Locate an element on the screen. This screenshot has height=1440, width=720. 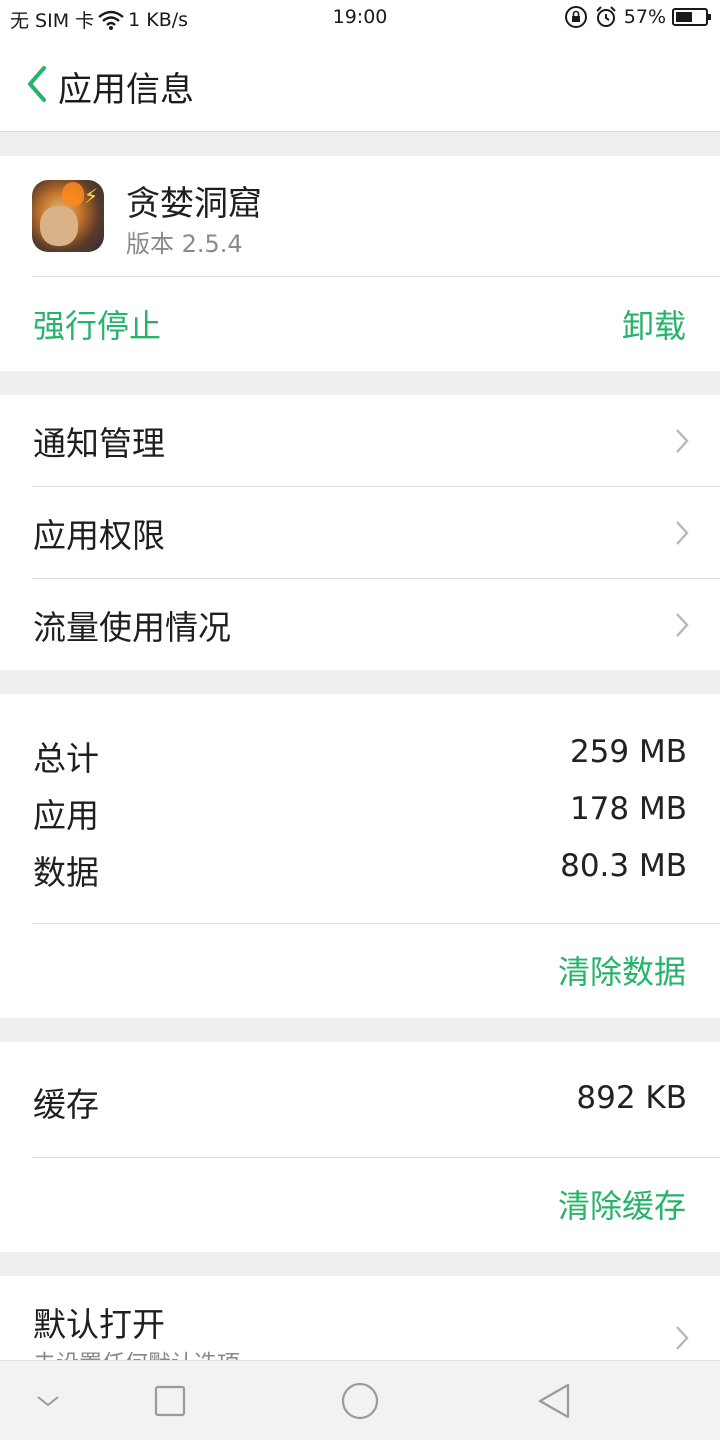
stat-value: 80.3 MB is located at coordinates (623, 866).